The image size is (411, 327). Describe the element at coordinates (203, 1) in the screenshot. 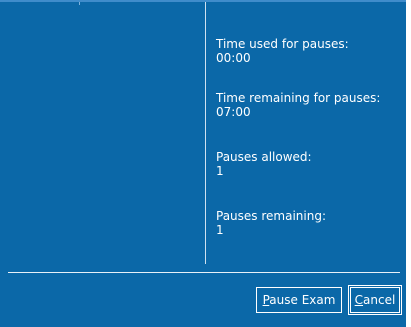

I see `top-border` at that location.